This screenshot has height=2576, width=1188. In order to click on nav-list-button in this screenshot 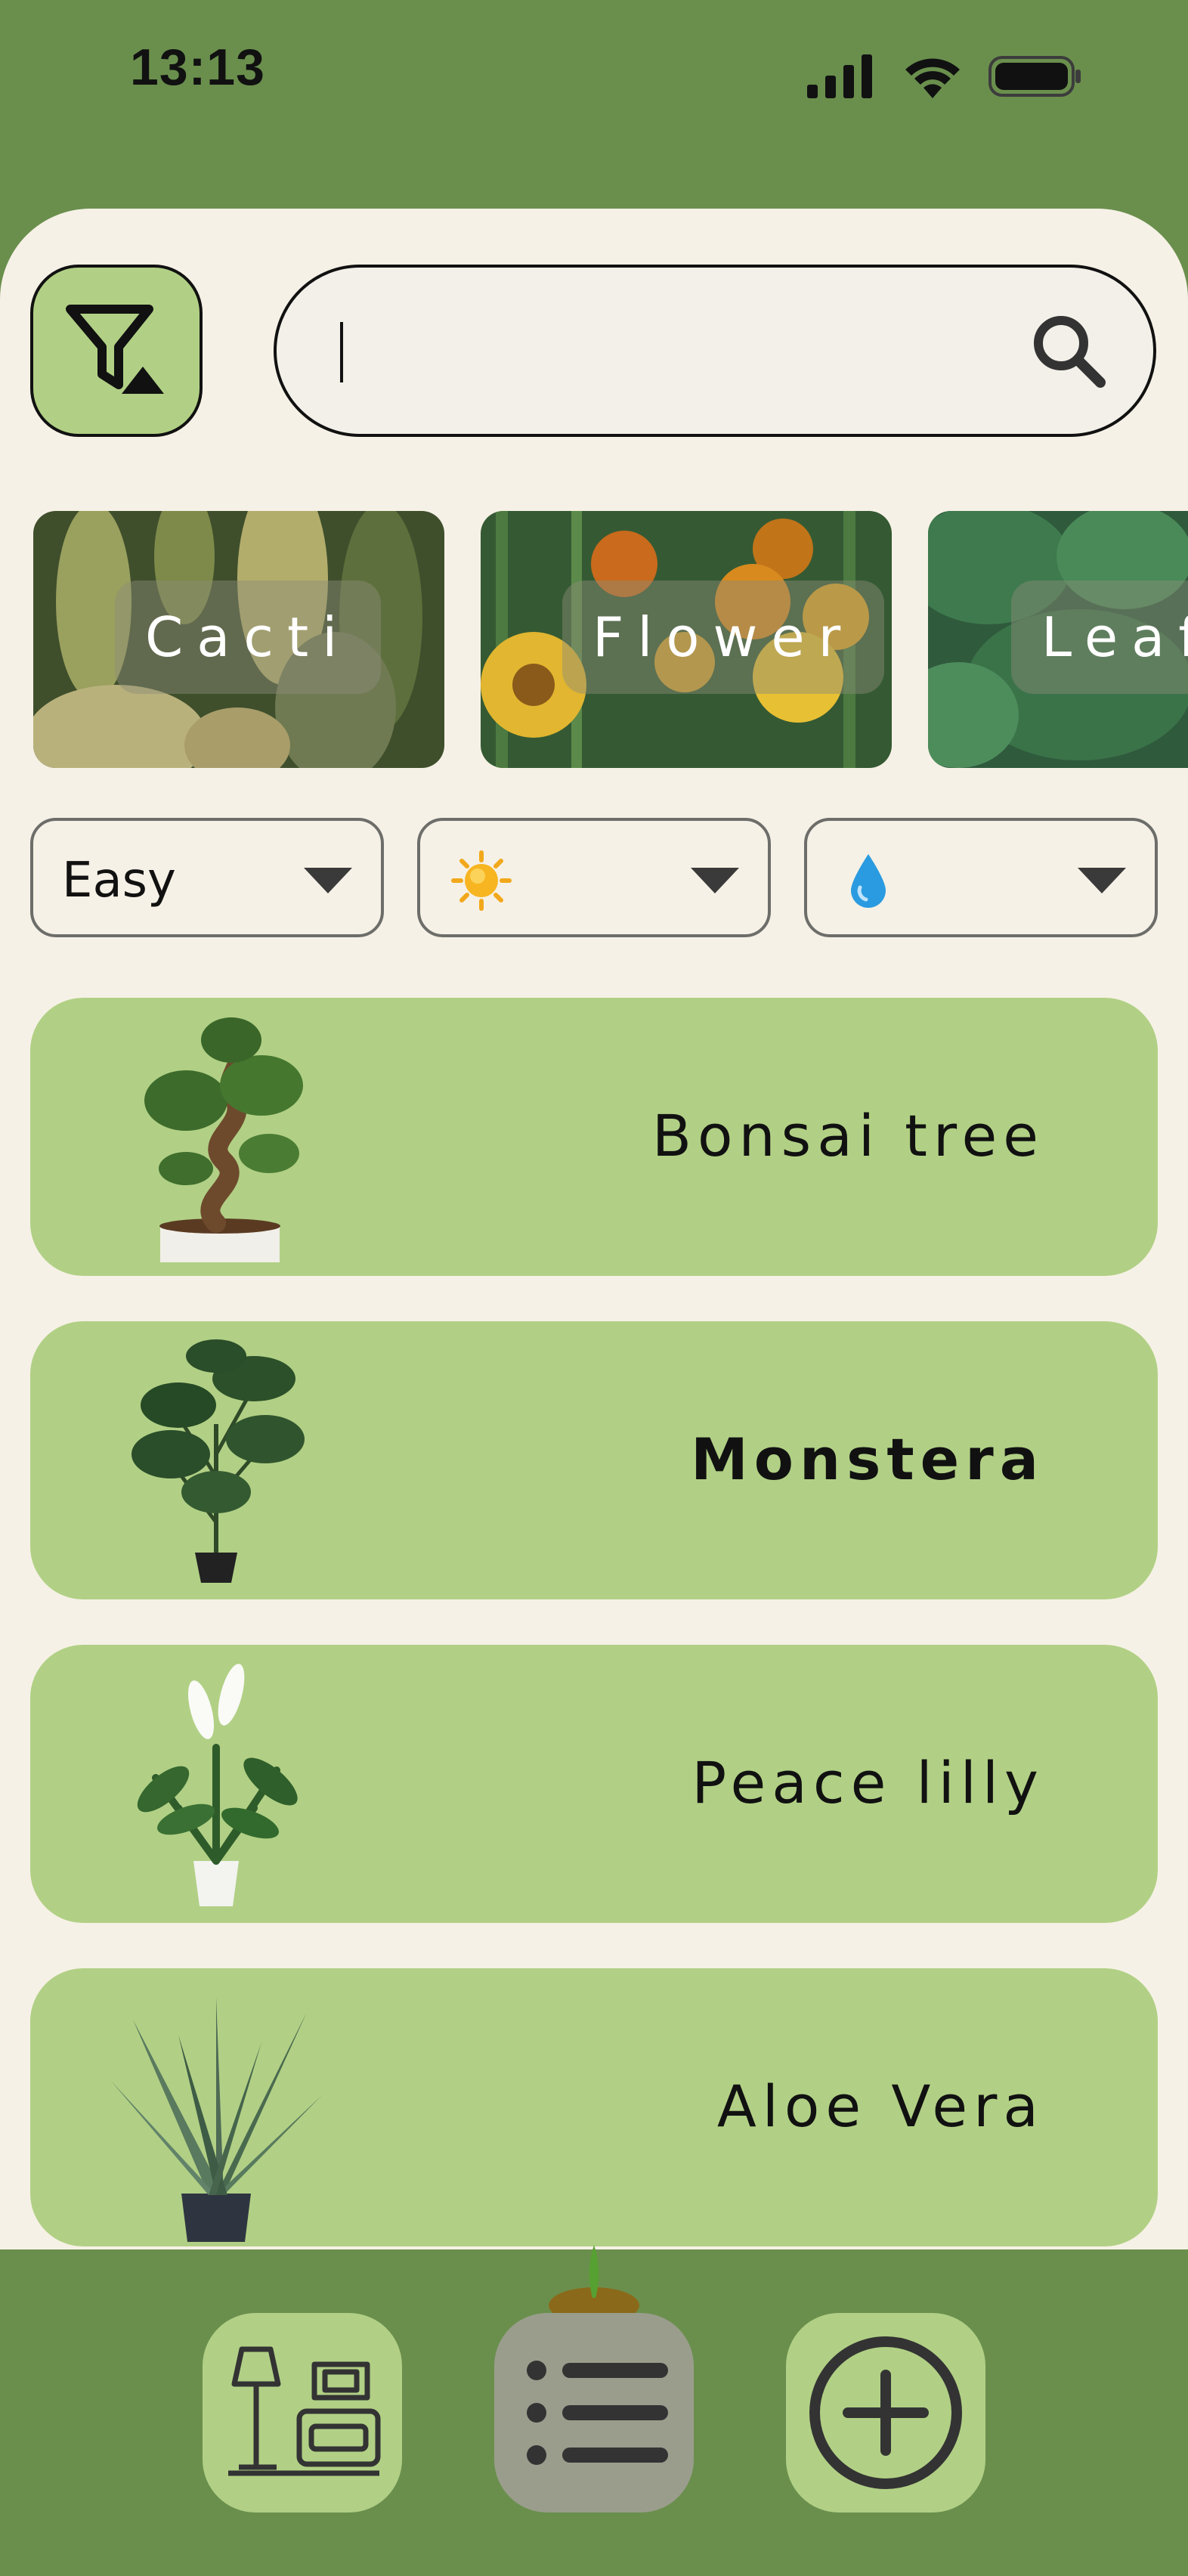, I will do `click(594, 2413)`.